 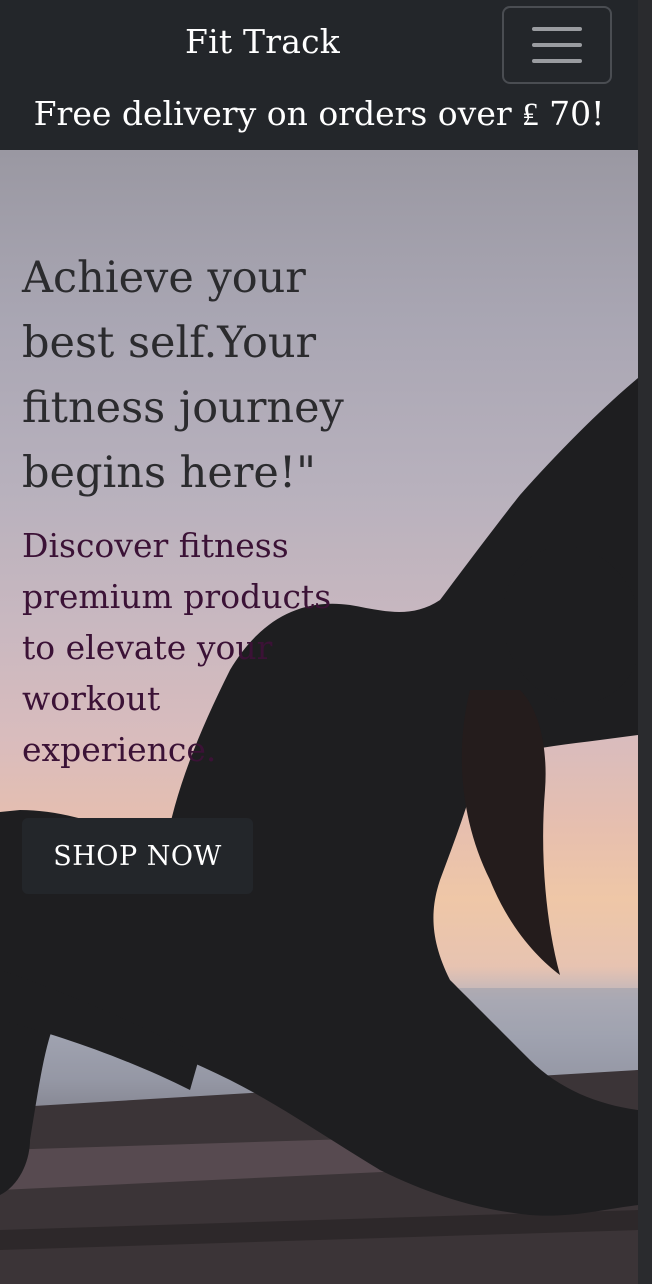 I want to click on page-edge-strip, so click(x=645, y=642).